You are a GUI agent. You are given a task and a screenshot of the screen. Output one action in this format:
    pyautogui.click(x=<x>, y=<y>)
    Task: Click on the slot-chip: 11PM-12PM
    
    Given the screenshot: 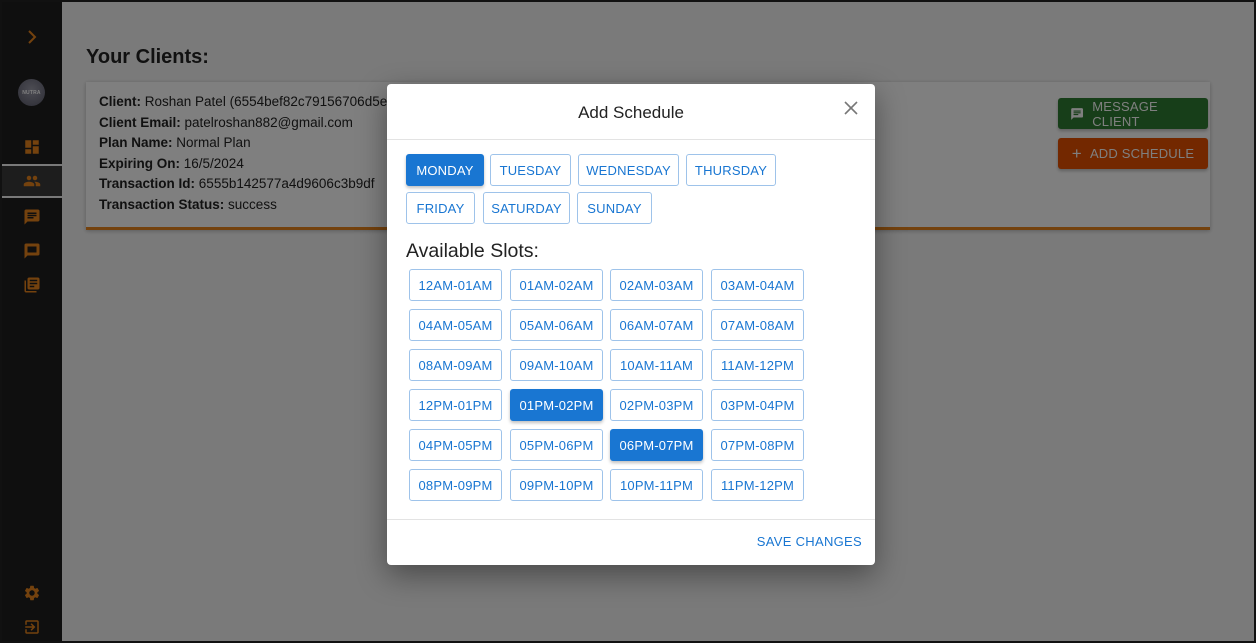 What is the action you would take?
    pyautogui.click(x=757, y=485)
    